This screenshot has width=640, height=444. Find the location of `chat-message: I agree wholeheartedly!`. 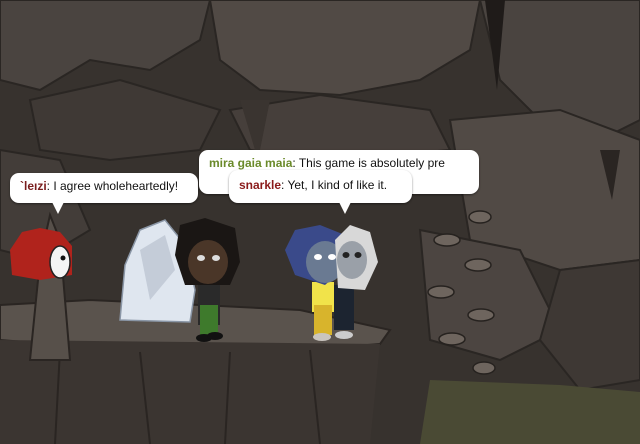

chat-message: I agree wholeheartedly! is located at coordinates (116, 186).